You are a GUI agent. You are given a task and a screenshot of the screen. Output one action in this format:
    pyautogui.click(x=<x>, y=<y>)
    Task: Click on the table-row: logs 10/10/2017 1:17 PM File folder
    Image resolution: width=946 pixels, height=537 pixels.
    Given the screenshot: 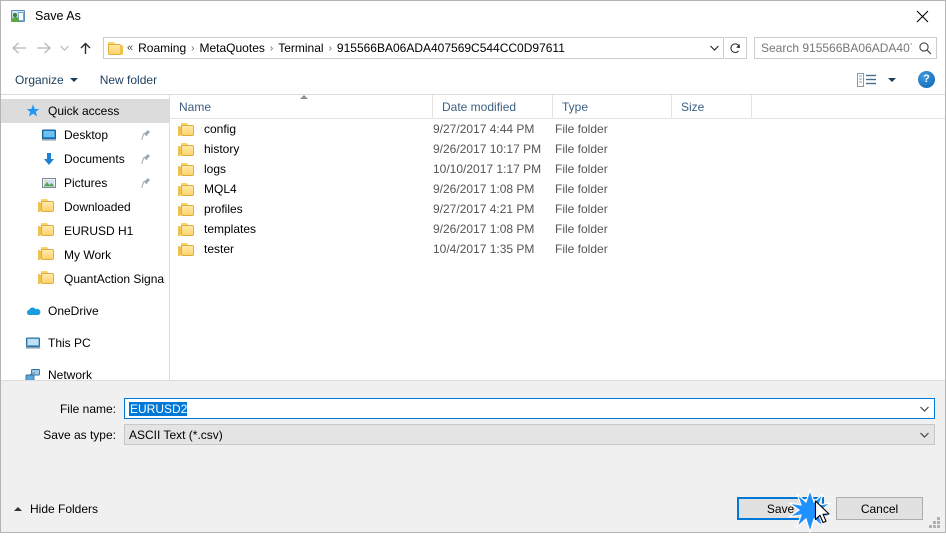 What is the action you would take?
    pyautogui.click(x=557, y=169)
    